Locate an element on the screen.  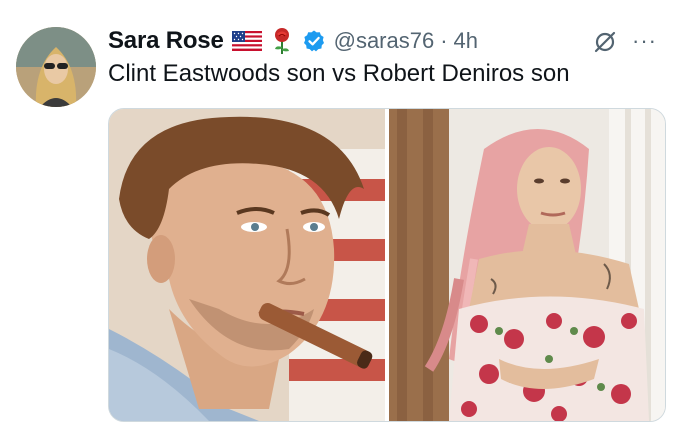
us-flag-icon is located at coordinates (246, 41).